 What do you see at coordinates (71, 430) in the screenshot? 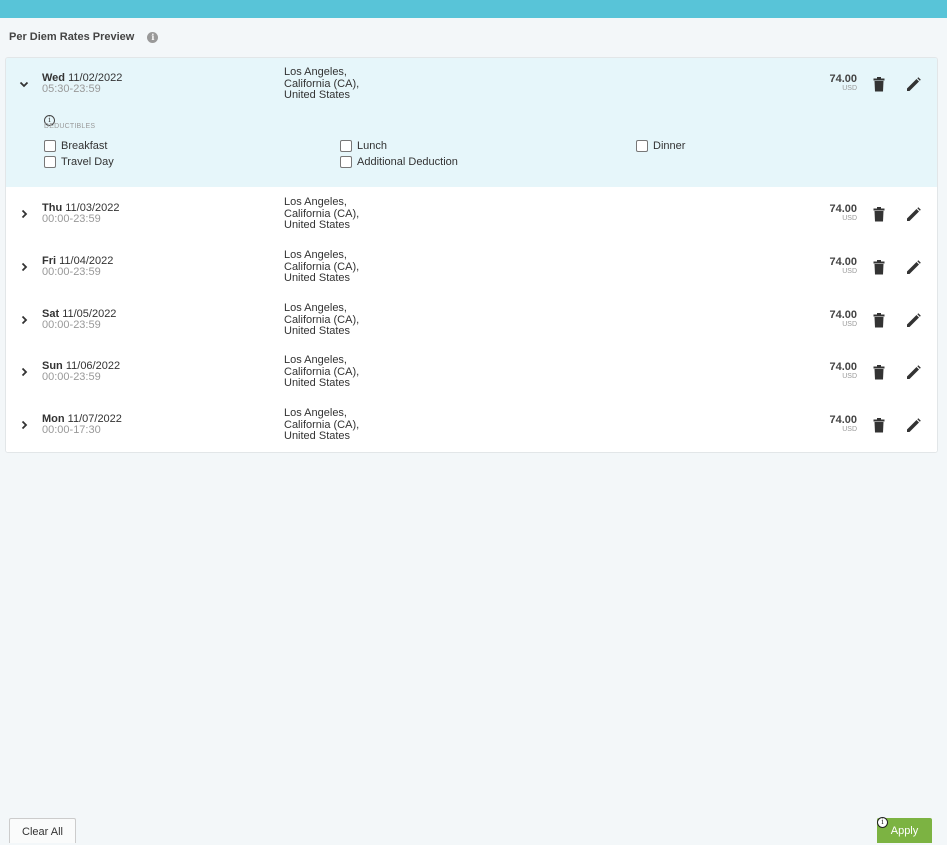
I see `time-range: 00:00-17:30` at bounding box center [71, 430].